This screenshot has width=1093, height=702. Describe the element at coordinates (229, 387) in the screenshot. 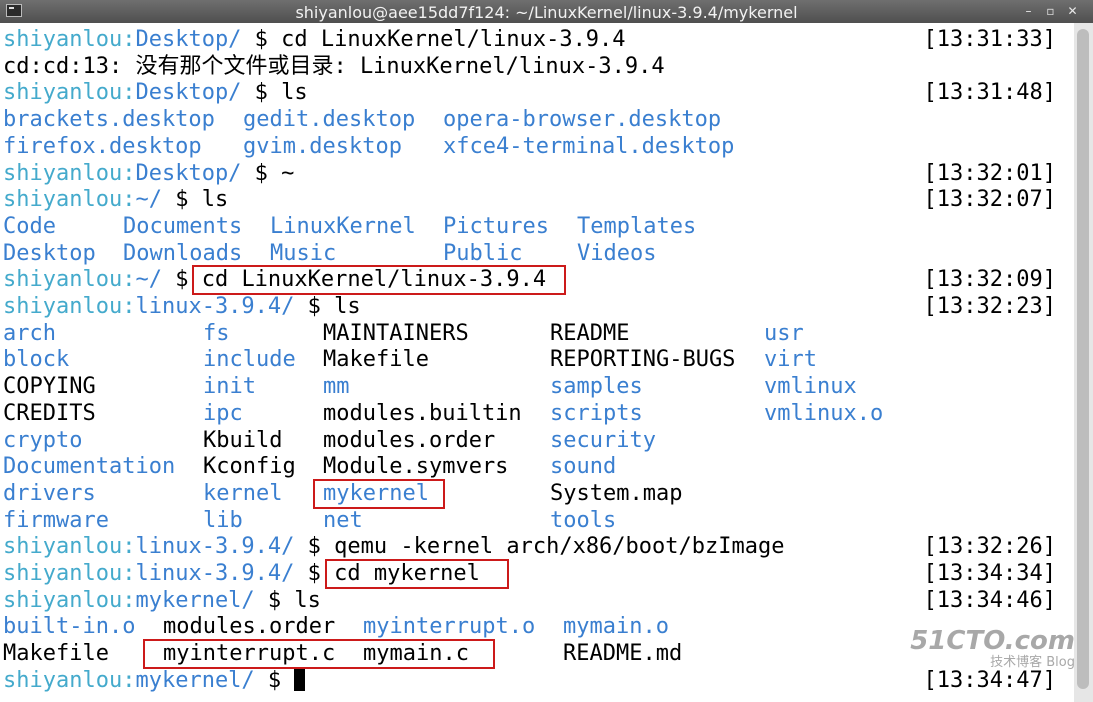

I see `ls-entry: init` at that location.